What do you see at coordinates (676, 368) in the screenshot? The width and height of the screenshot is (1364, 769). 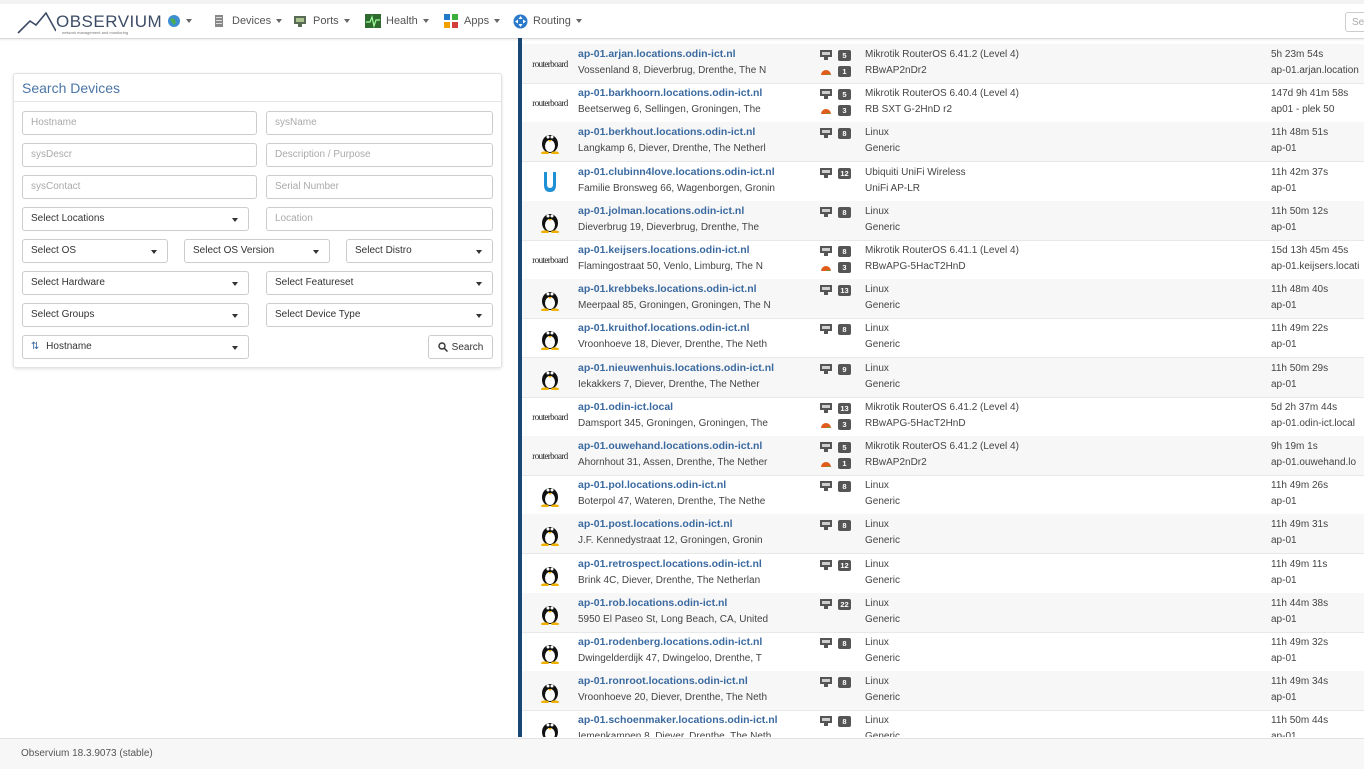 I see `device-hostname-link: ap-01.nieuwenhuis.locations.odin-ict.nl` at bounding box center [676, 368].